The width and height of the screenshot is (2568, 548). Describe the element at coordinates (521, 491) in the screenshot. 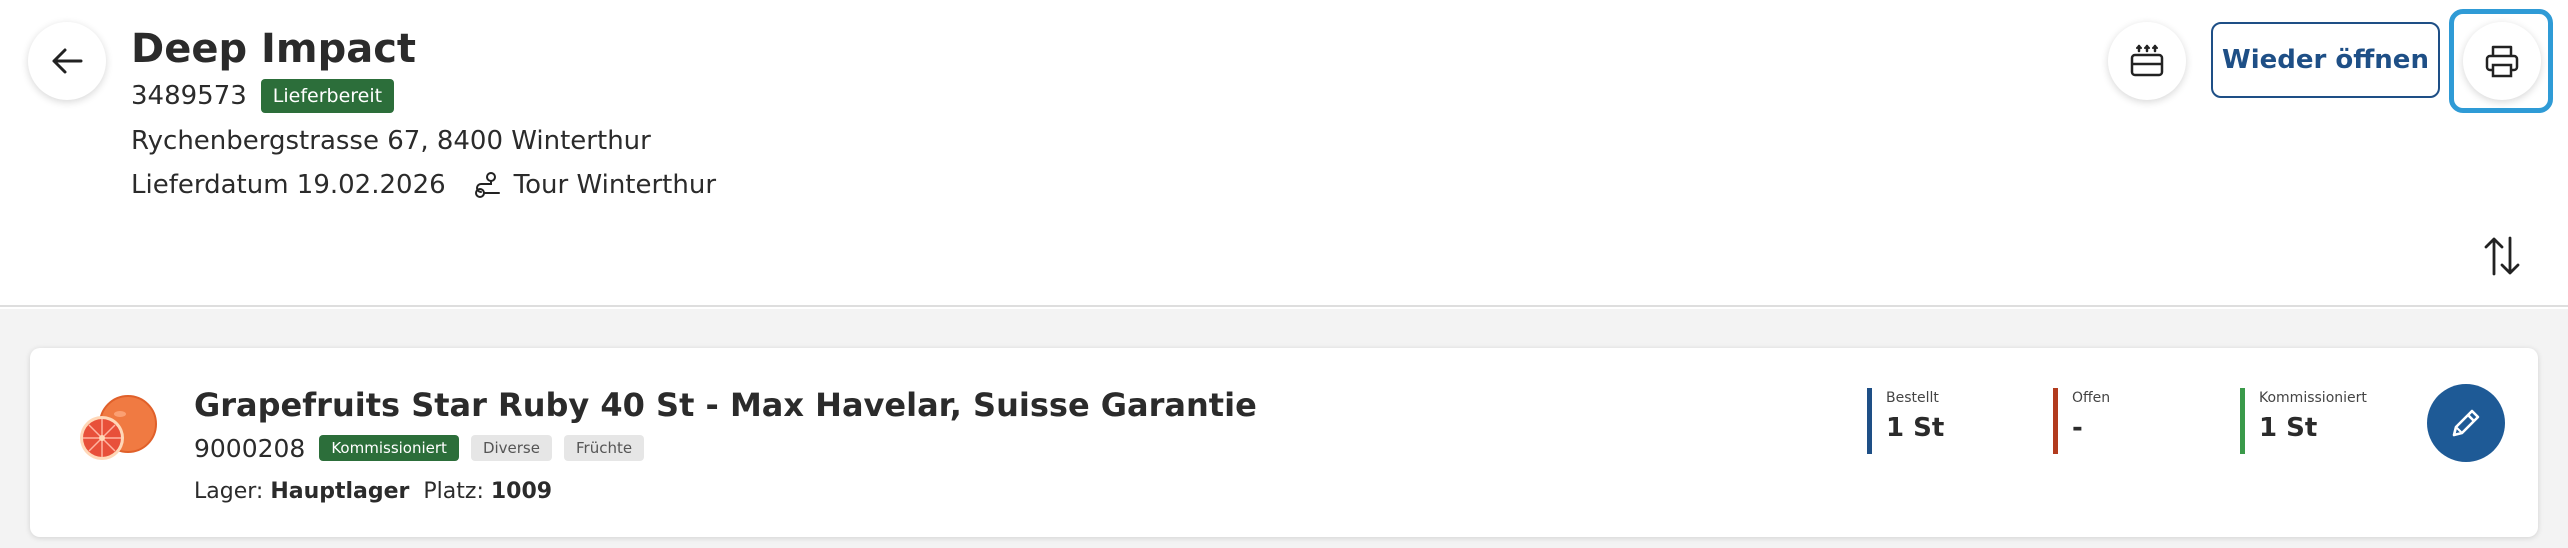

I see `platz-value: 1009` at that location.